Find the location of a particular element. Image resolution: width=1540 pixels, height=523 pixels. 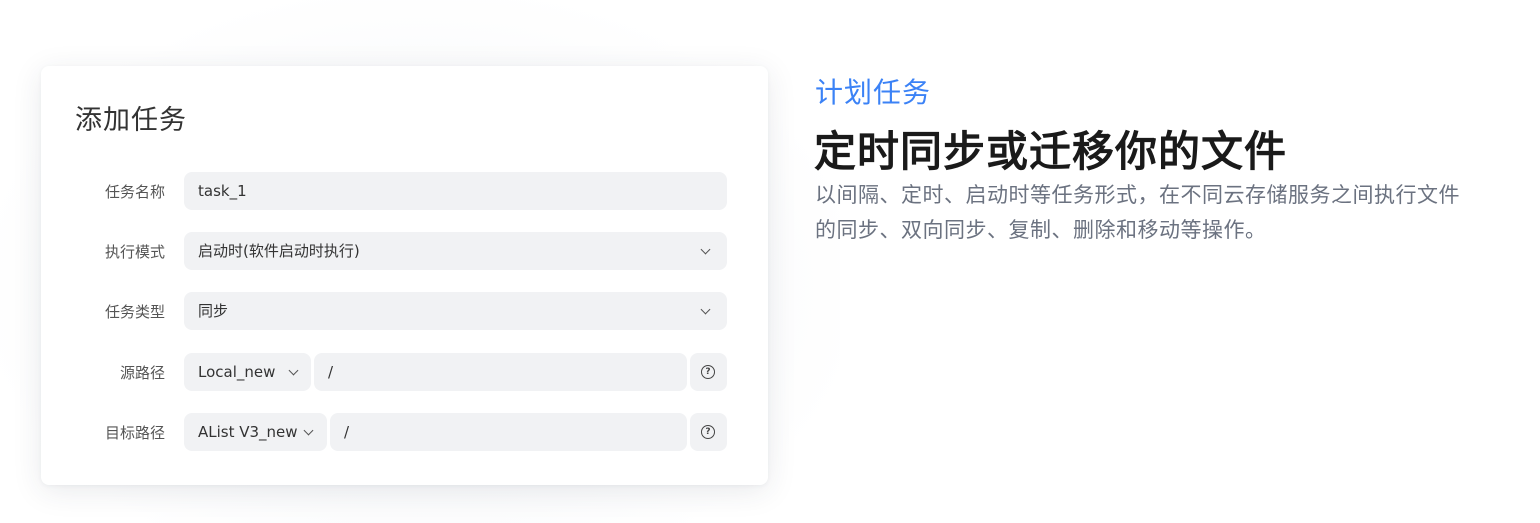

source-storage-select: Local_new is located at coordinates (247, 372).